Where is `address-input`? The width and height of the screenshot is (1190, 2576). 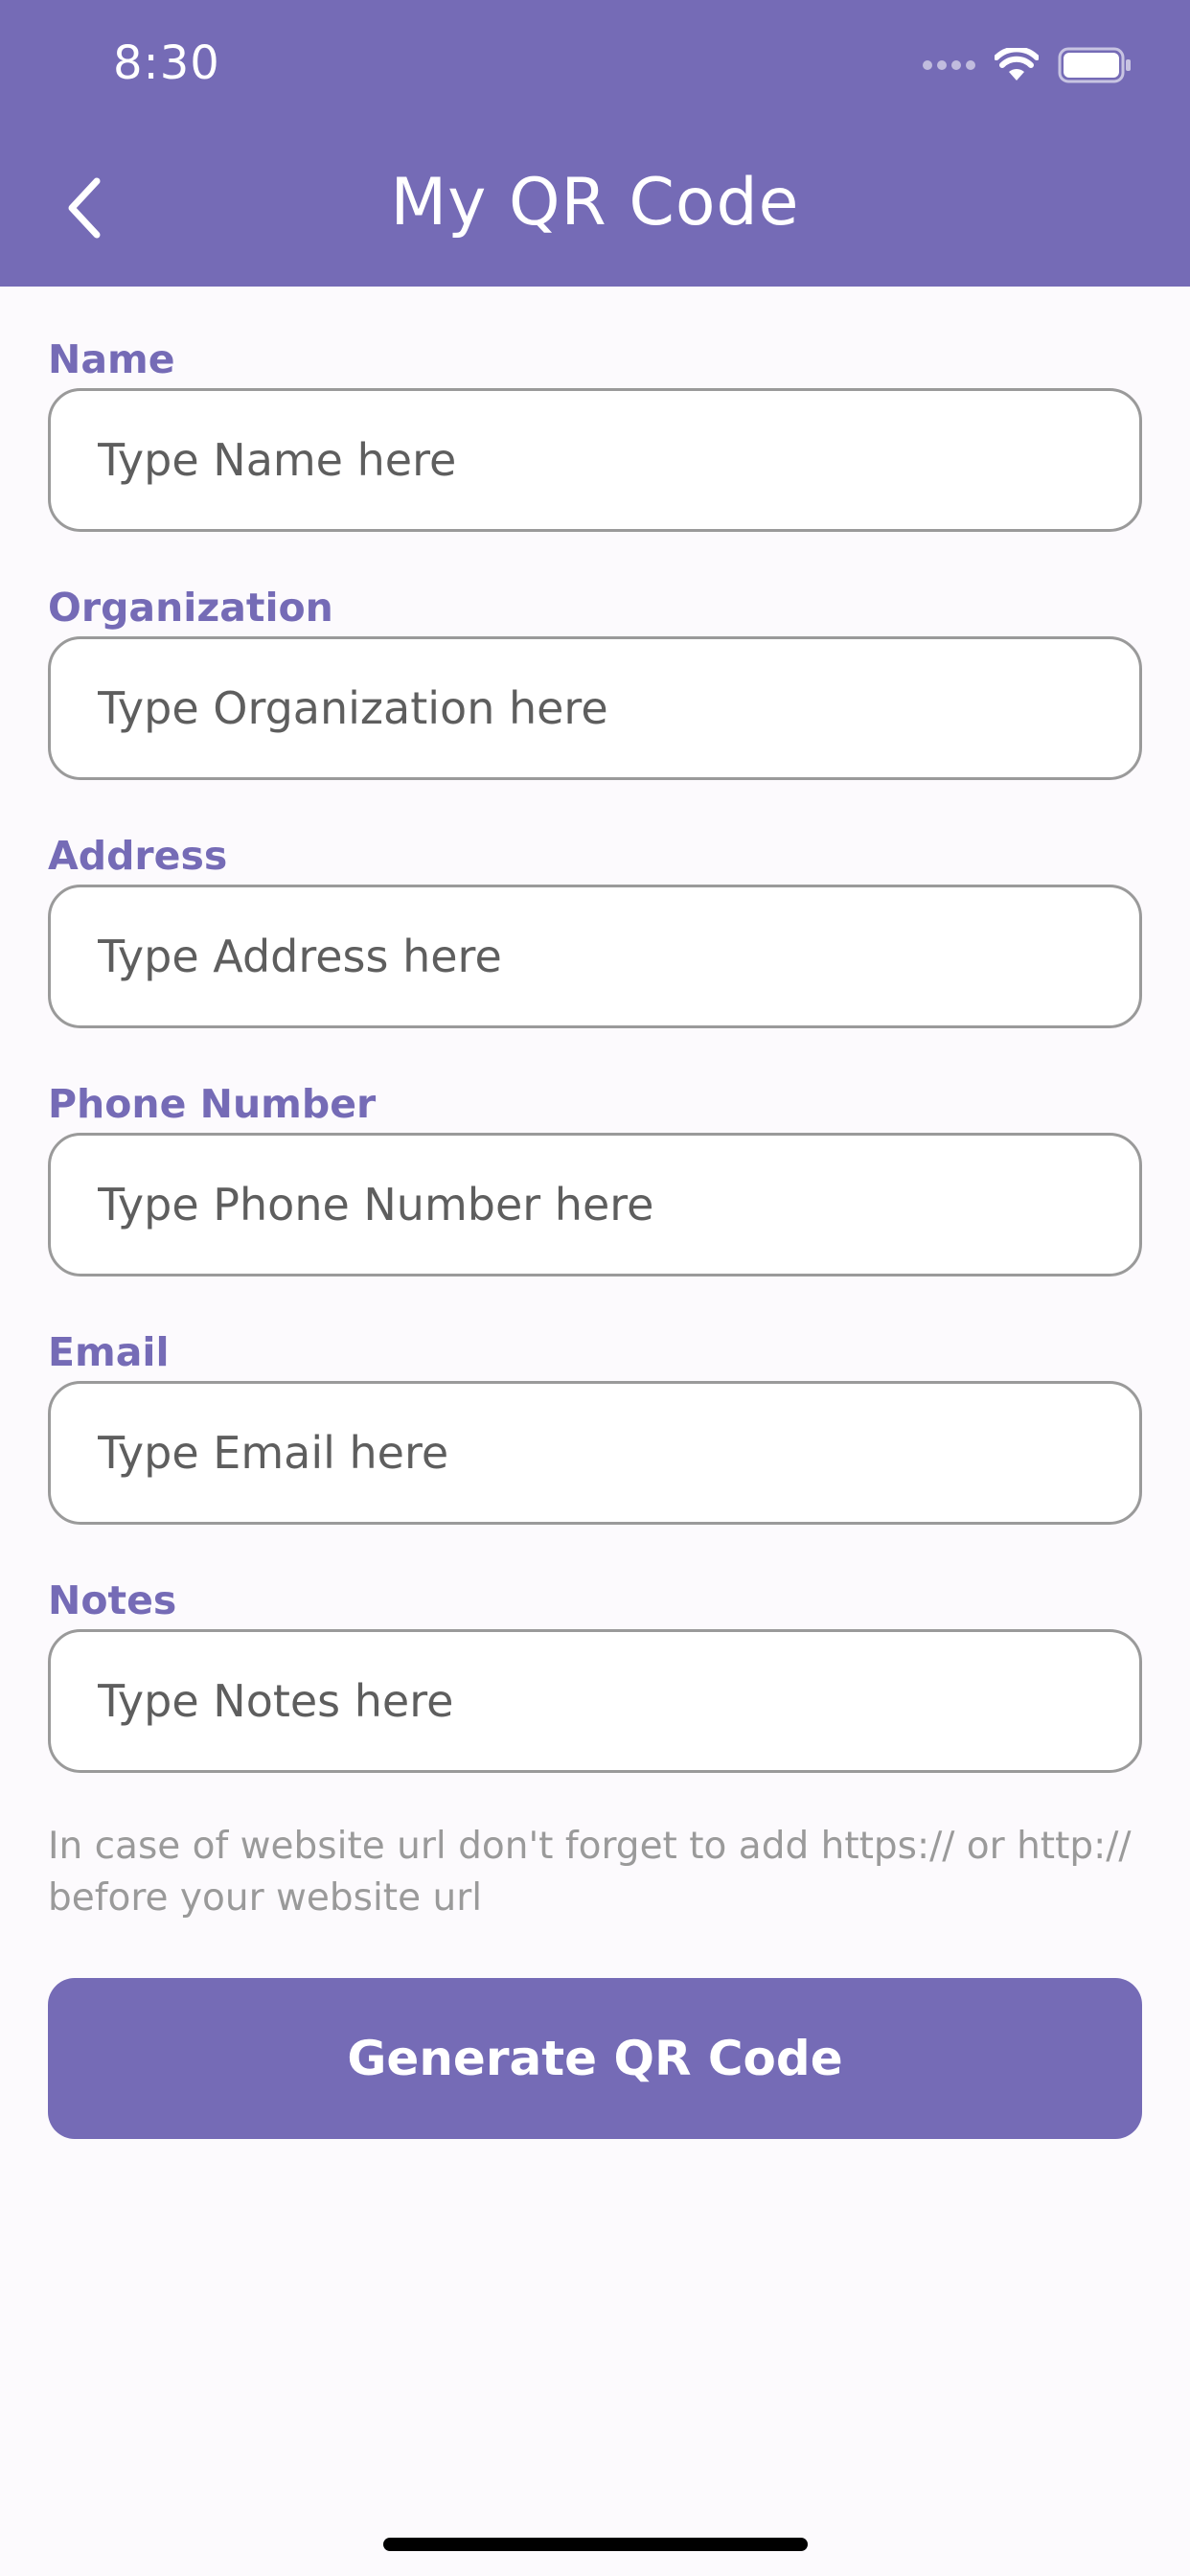 address-input is located at coordinates (595, 956).